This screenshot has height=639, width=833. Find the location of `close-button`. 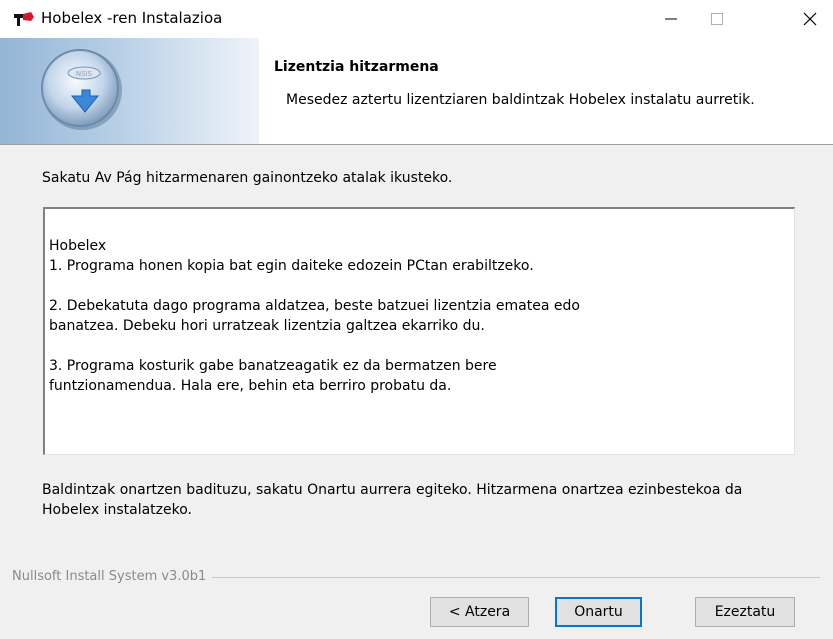

close-button is located at coordinates (810, 19).